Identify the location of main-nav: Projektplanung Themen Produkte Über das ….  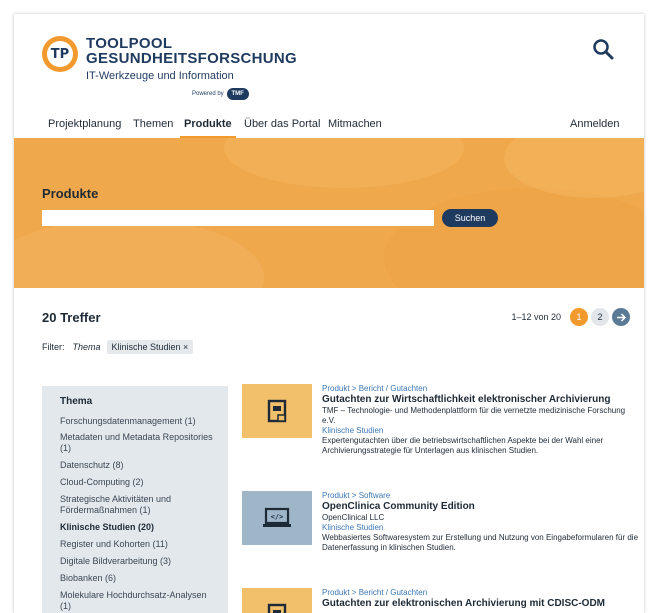
(329, 126).